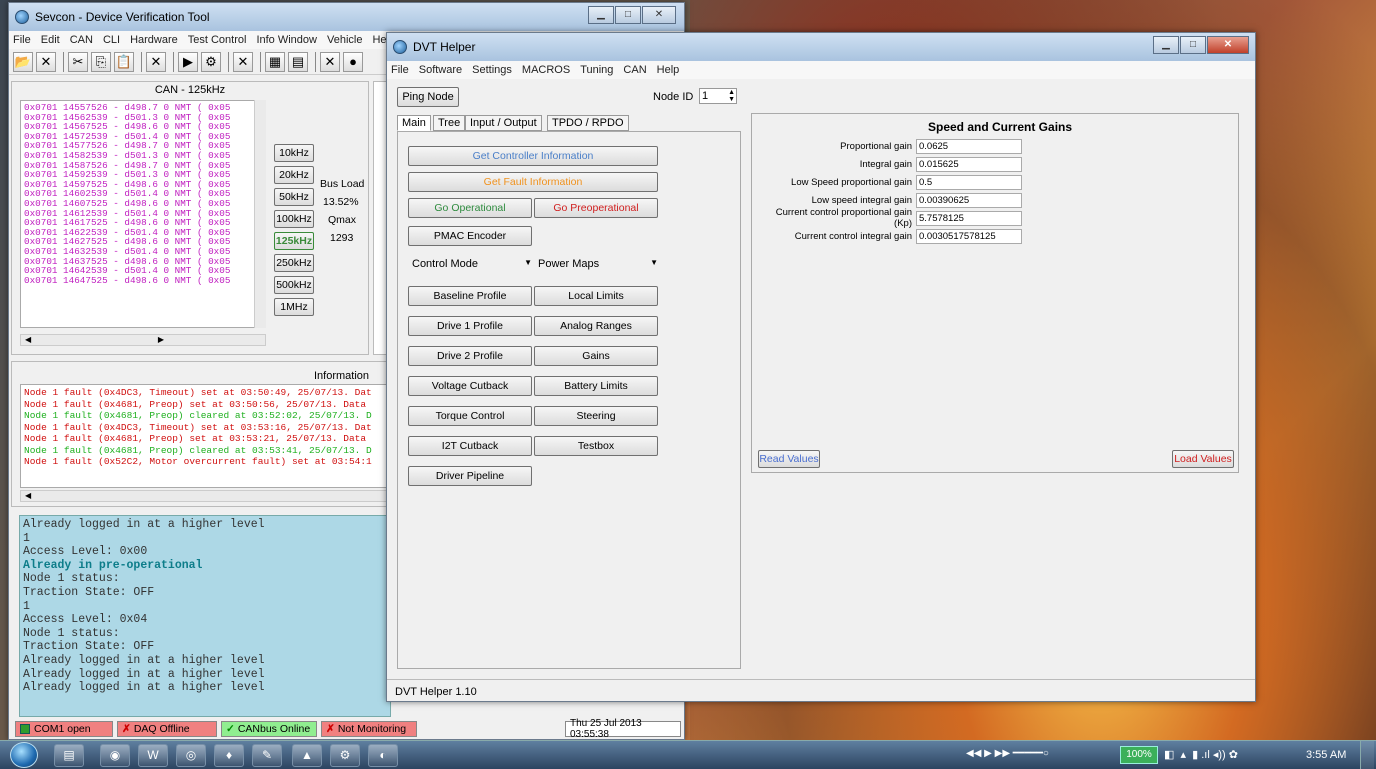 This screenshot has width=1376, height=769. Describe the element at coordinates (470, 356) in the screenshot. I see `drive2-profile-button: Drive 2 Profile` at that location.